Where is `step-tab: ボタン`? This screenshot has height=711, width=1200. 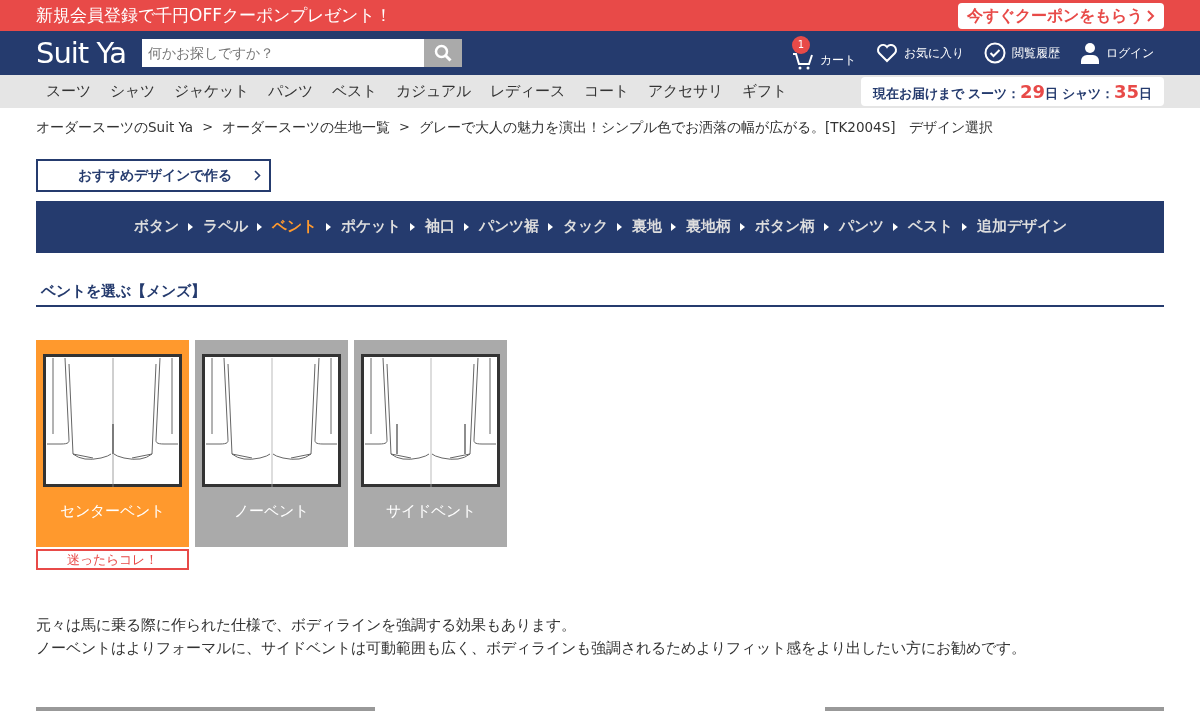 step-tab: ボタン is located at coordinates (156, 227).